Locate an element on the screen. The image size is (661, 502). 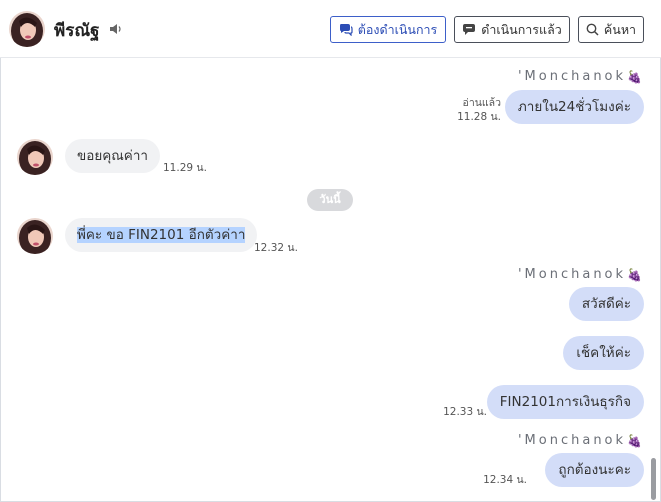
outgoing-message: ถูกต้องนะคะ is located at coordinates (594, 470).